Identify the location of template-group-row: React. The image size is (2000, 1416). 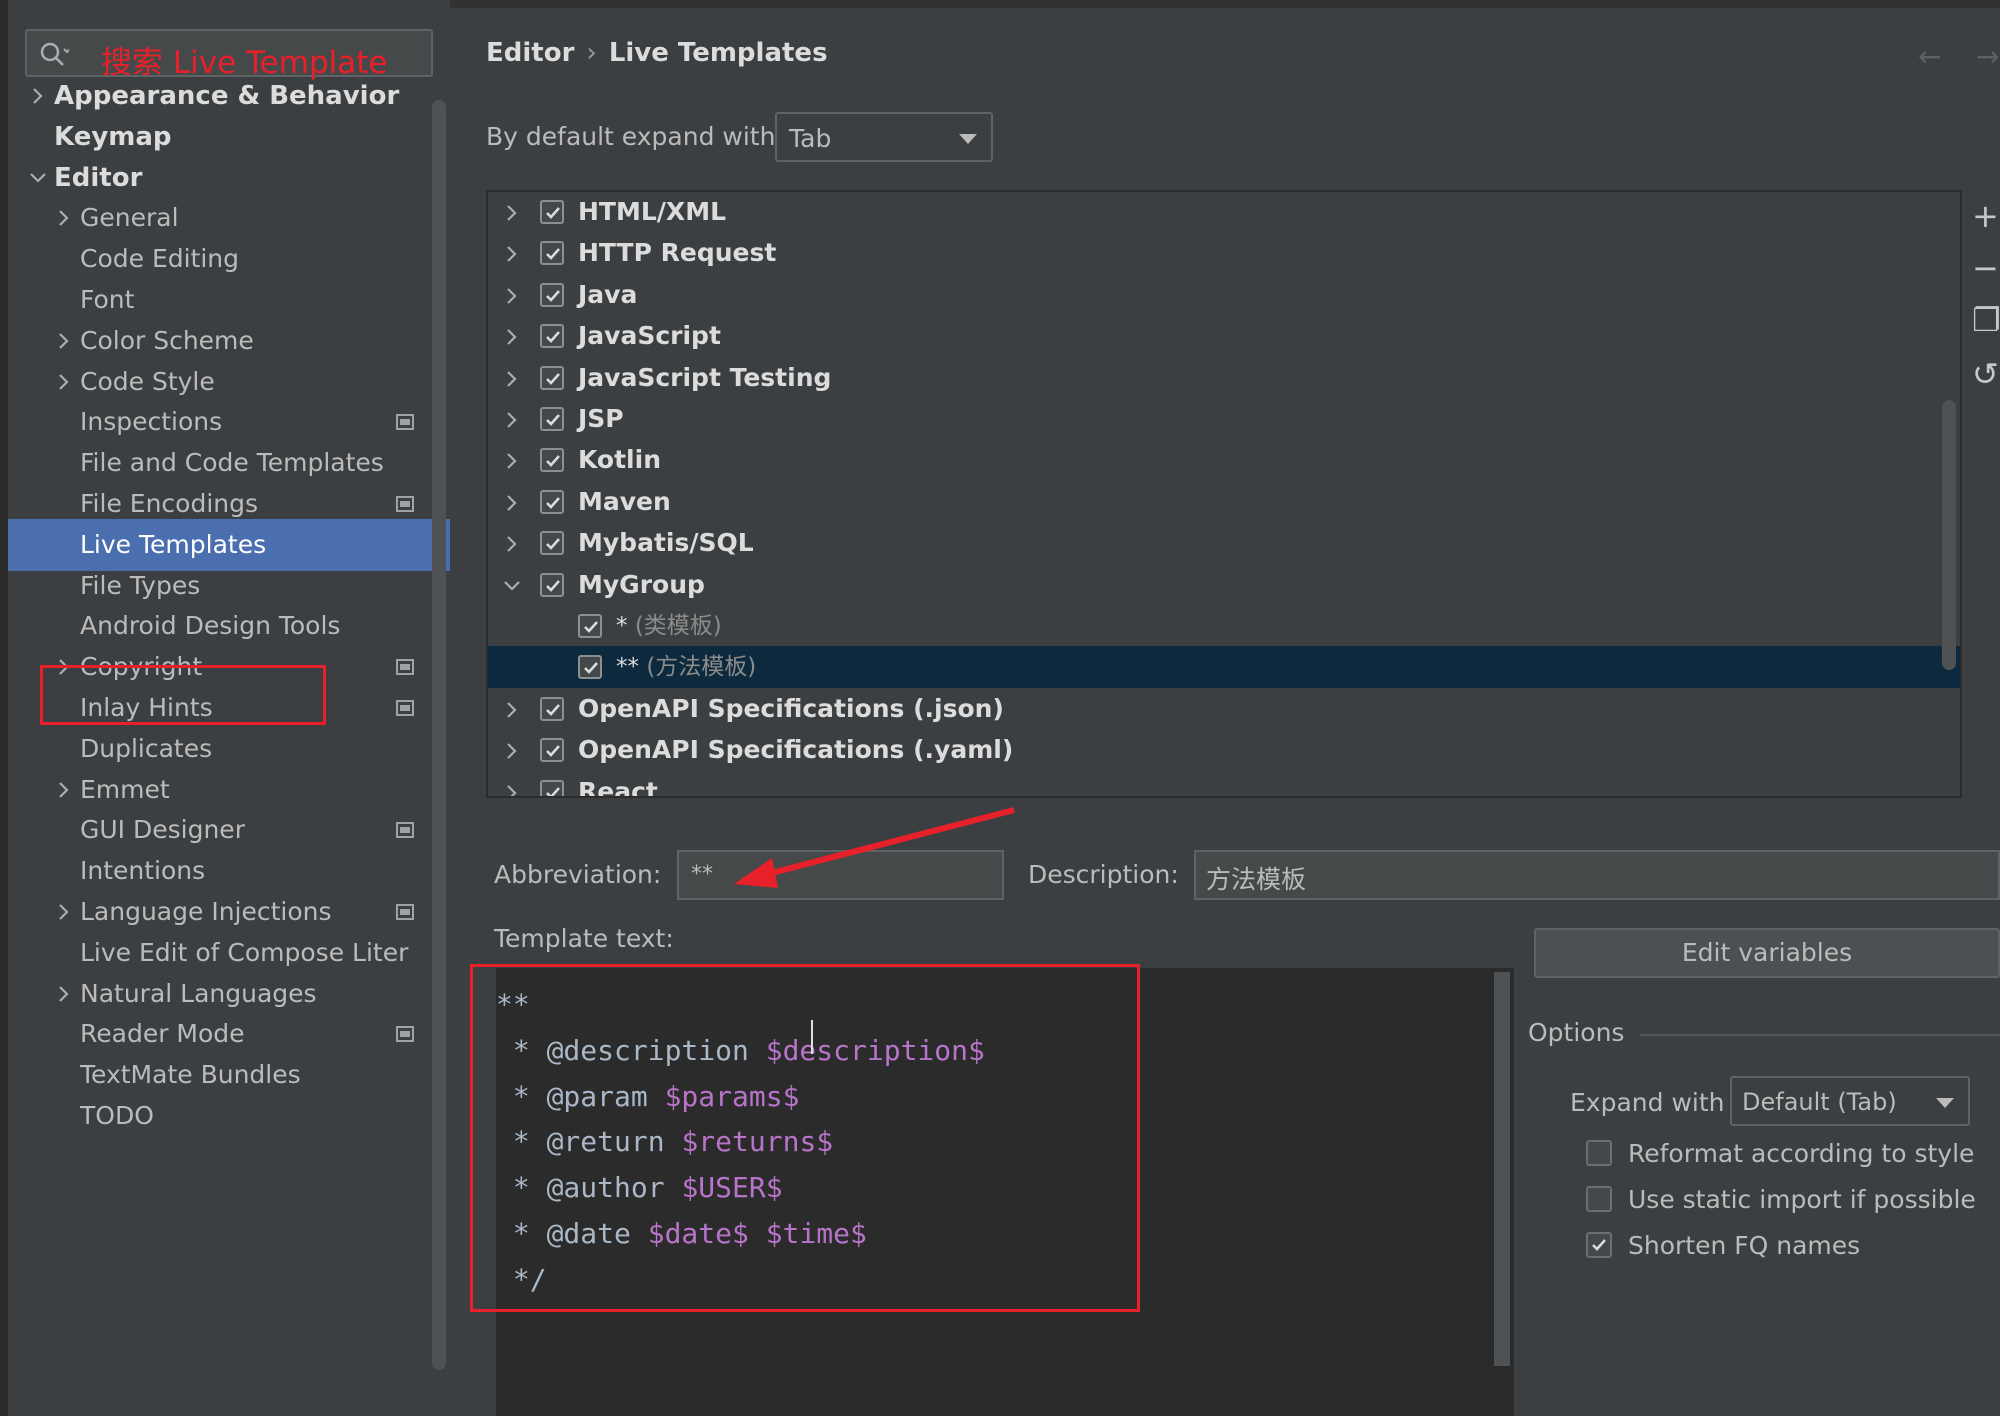
(1224, 784).